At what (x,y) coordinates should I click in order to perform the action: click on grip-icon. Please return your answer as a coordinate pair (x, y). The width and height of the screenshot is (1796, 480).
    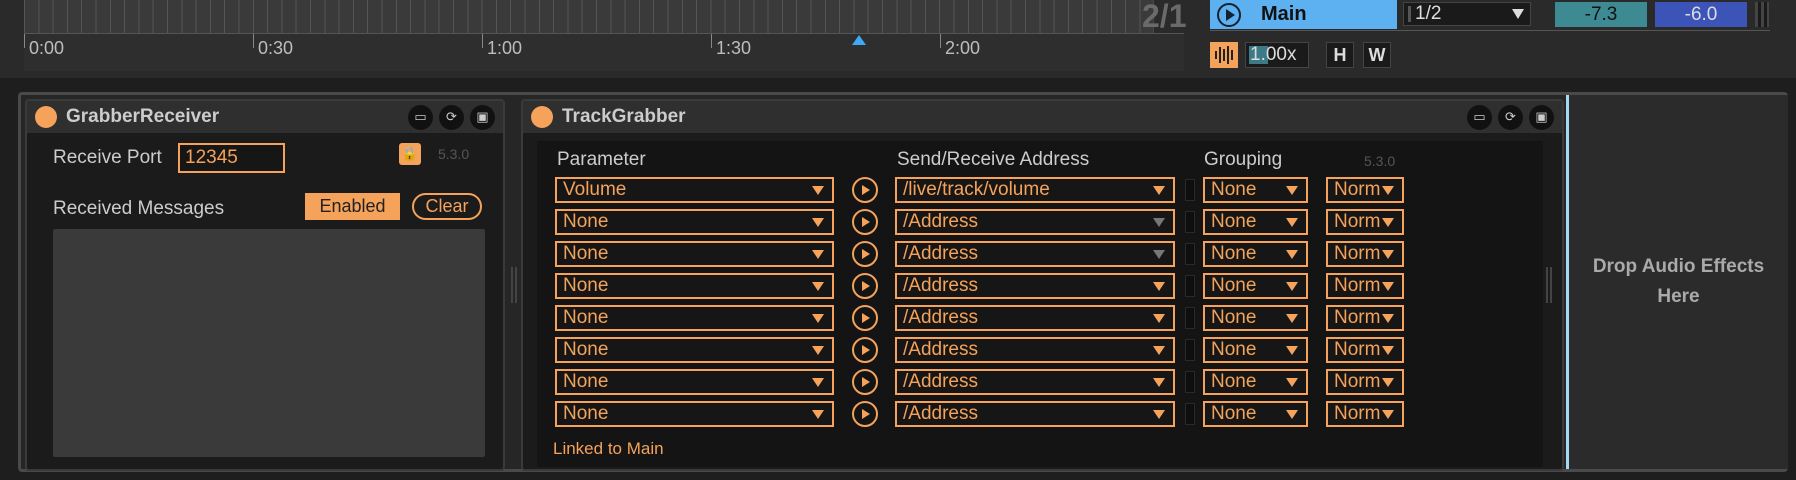
    Looking at the image, I should click on (1409, 14).